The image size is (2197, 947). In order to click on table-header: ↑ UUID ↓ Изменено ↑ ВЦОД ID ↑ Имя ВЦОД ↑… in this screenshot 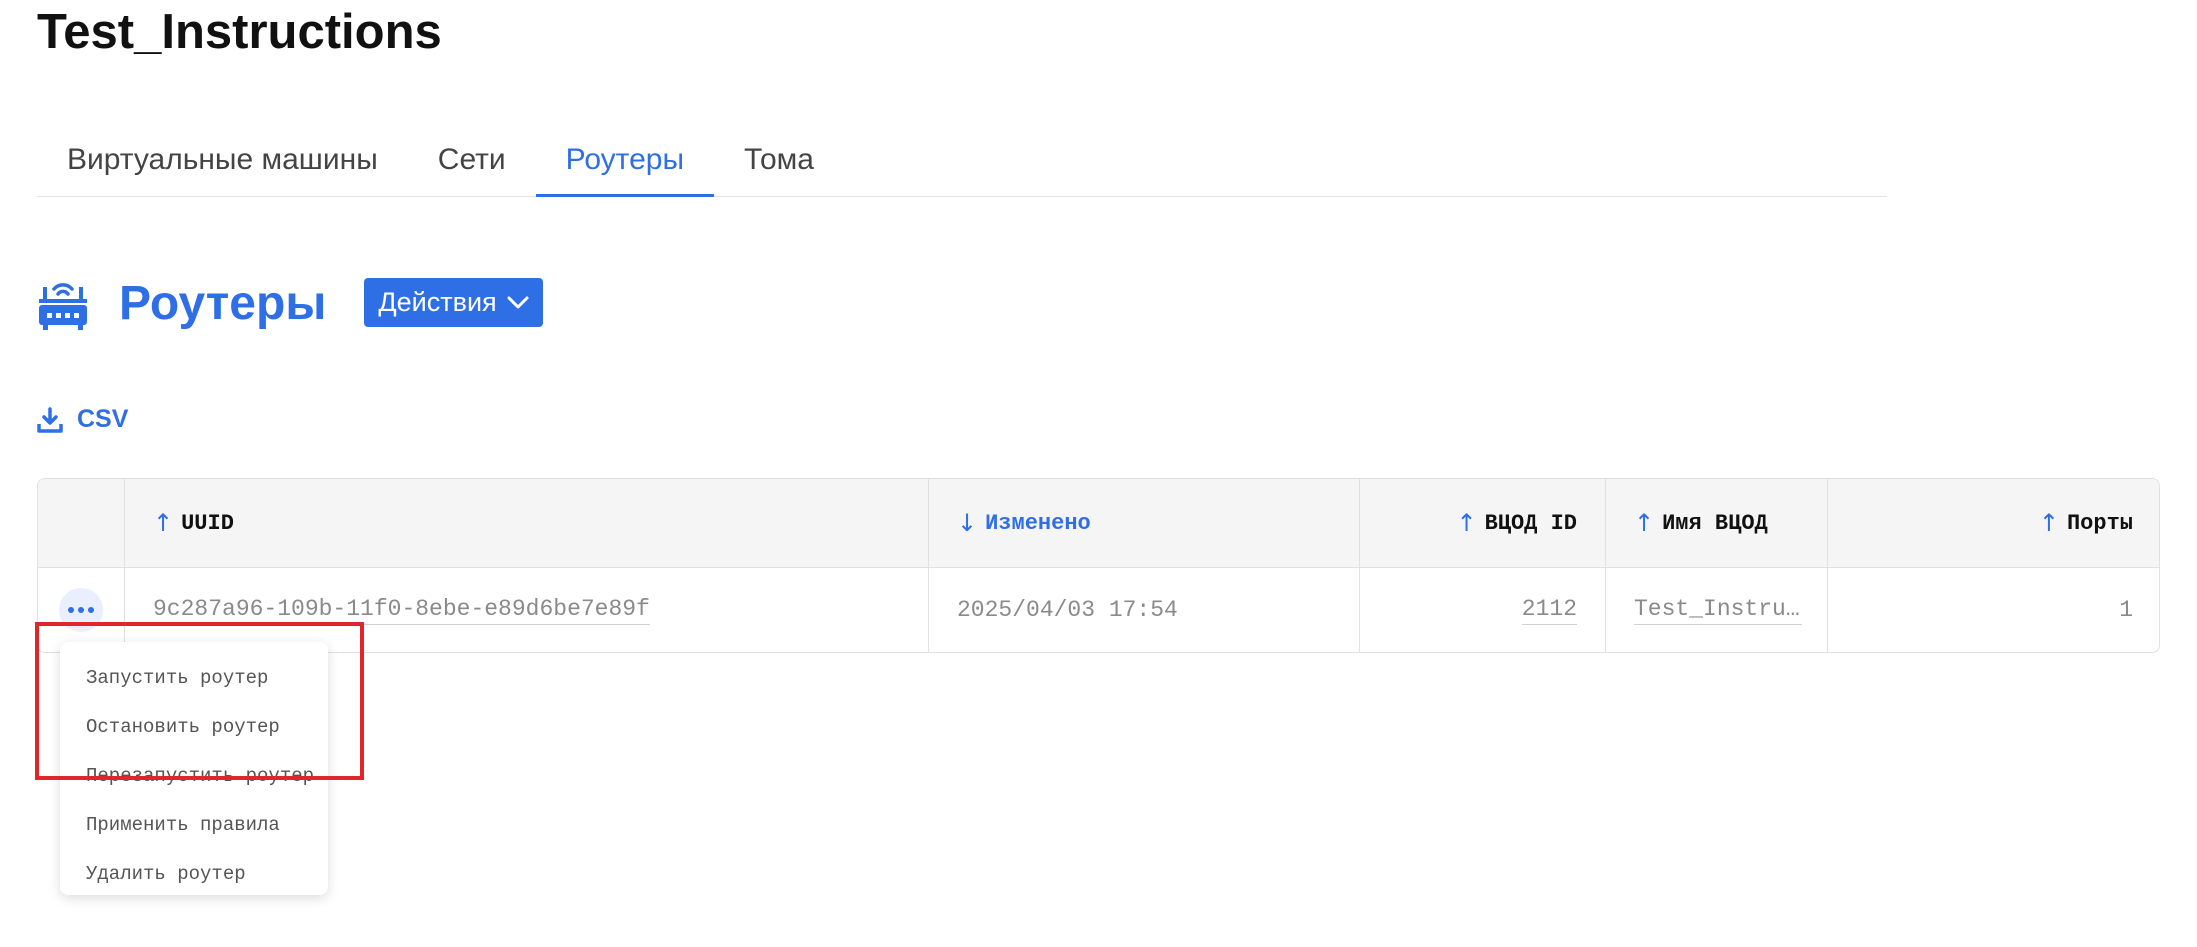, I will do `click(1098, 523)`.